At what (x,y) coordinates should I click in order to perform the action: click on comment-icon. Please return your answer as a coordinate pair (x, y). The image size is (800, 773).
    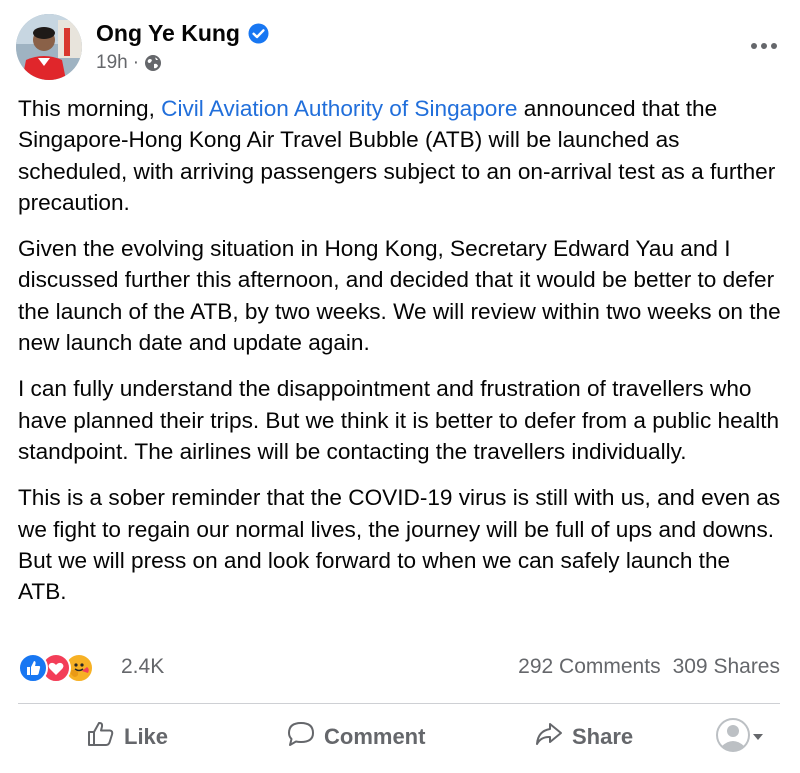
    Looking at the image, I should click on (305, 737).